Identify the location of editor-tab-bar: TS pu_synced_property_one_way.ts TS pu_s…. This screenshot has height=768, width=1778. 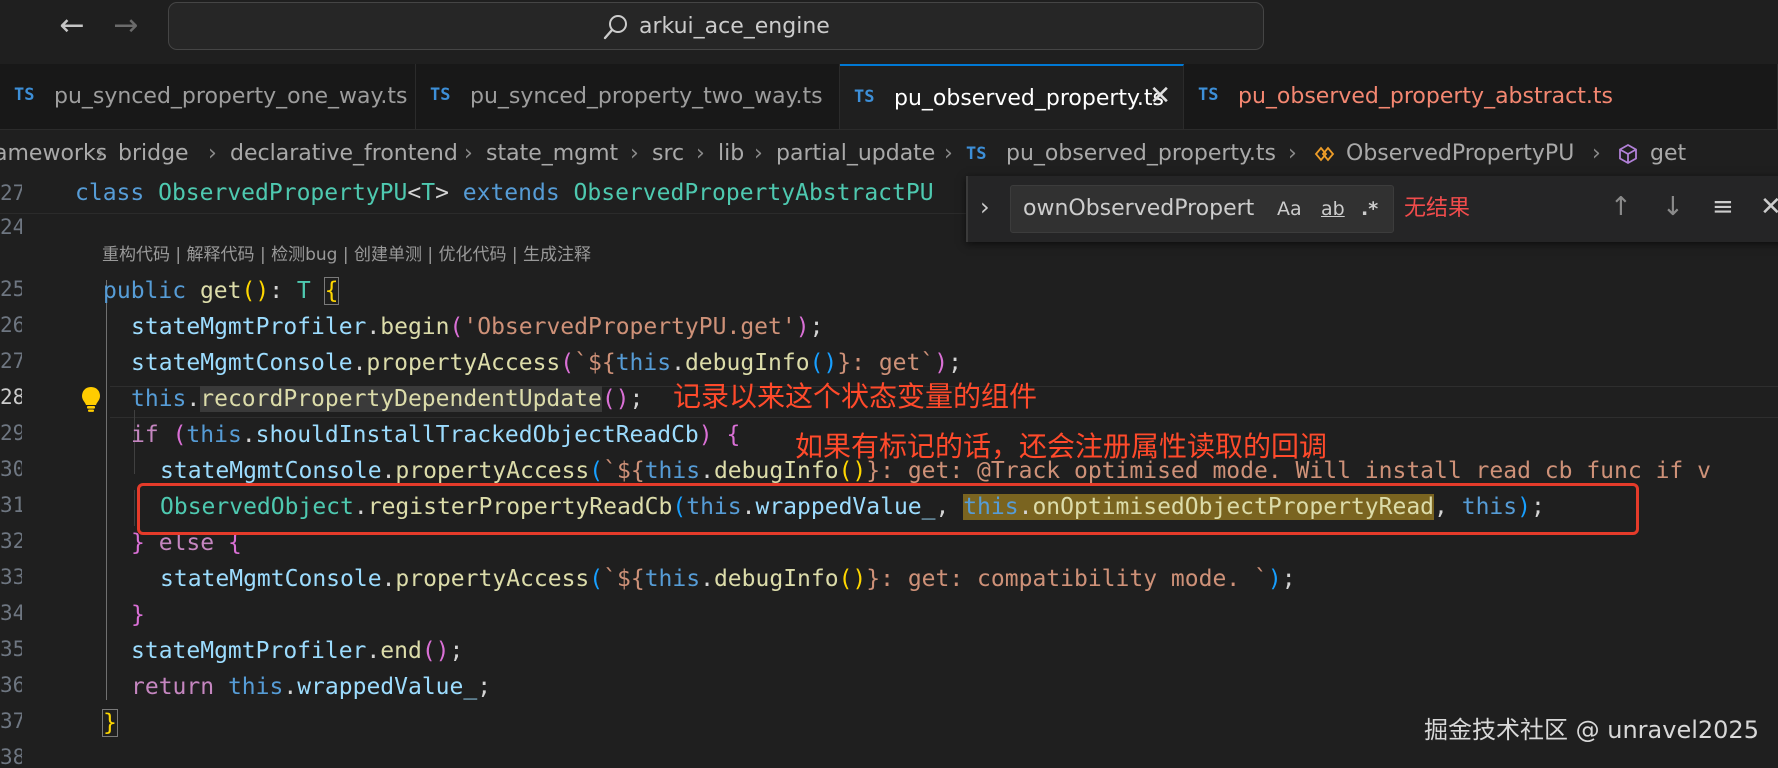
(889, 97).